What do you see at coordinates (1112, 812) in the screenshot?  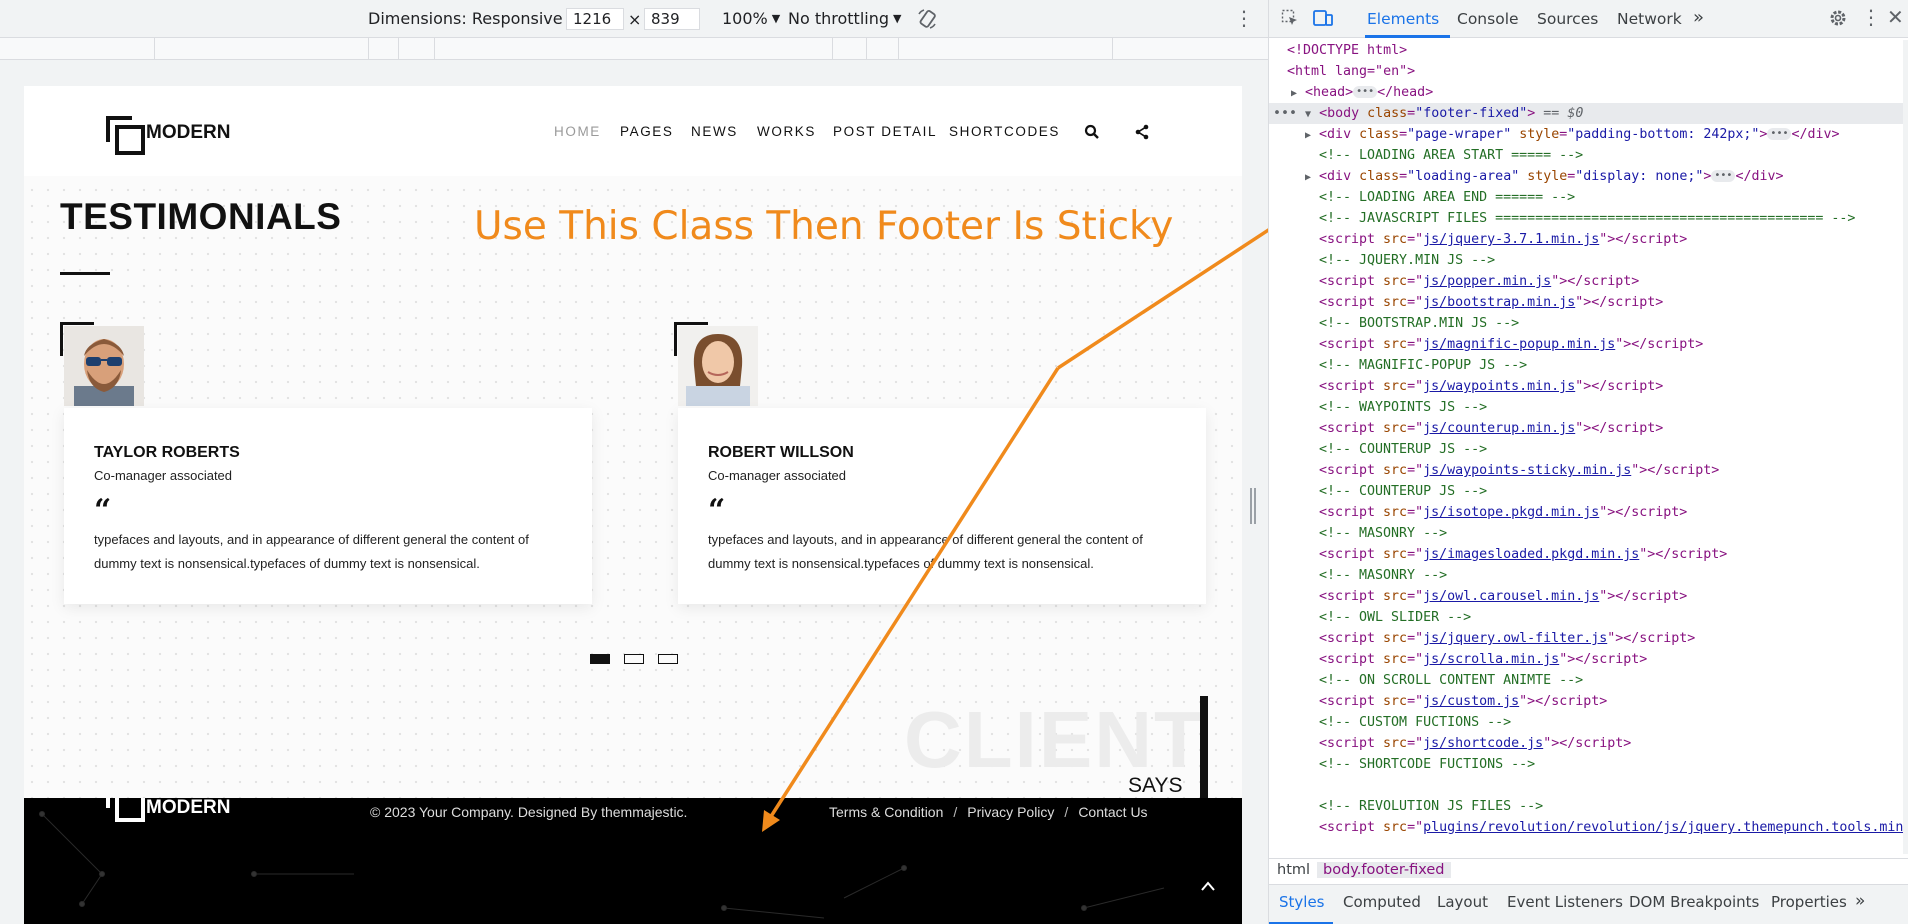 I see `footer-link-contact: Contact Us` at bounding box center [1112, 812].